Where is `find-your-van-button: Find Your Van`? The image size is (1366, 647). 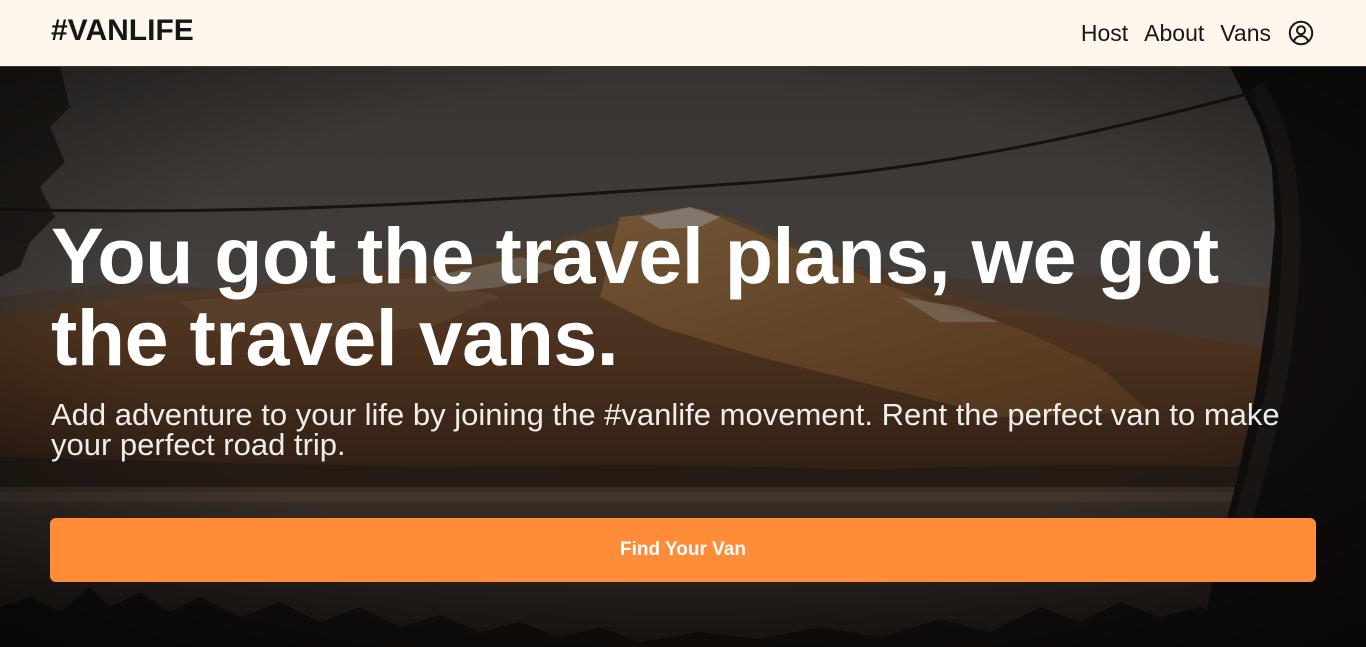 find-your-van-button: Find Your Van is located at coordinates (683, 550).